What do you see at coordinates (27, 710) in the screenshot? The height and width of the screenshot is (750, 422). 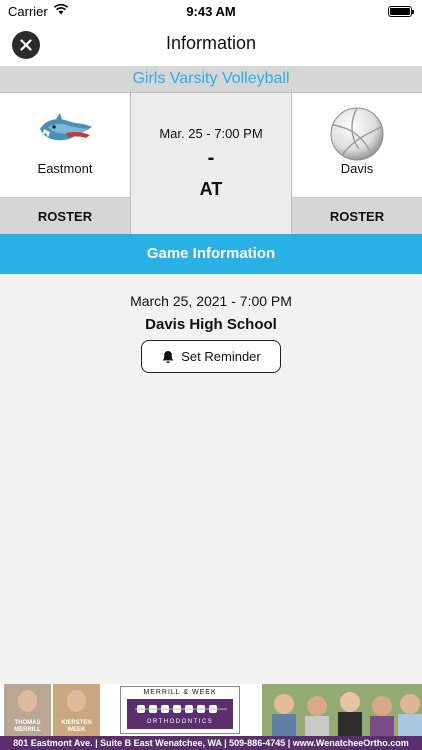 I see `ad-doctor-photo: THOMAS MERRILL` at bounding box center [27, 710].